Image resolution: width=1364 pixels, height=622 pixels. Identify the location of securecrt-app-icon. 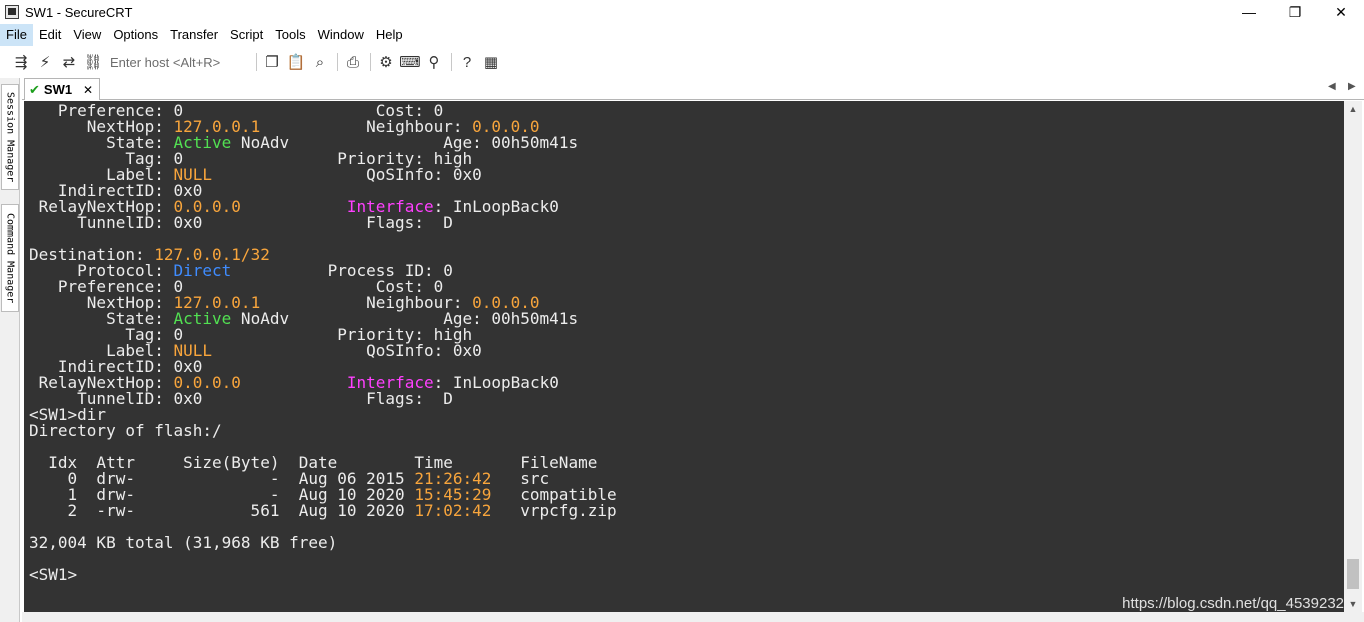
(12, 12).